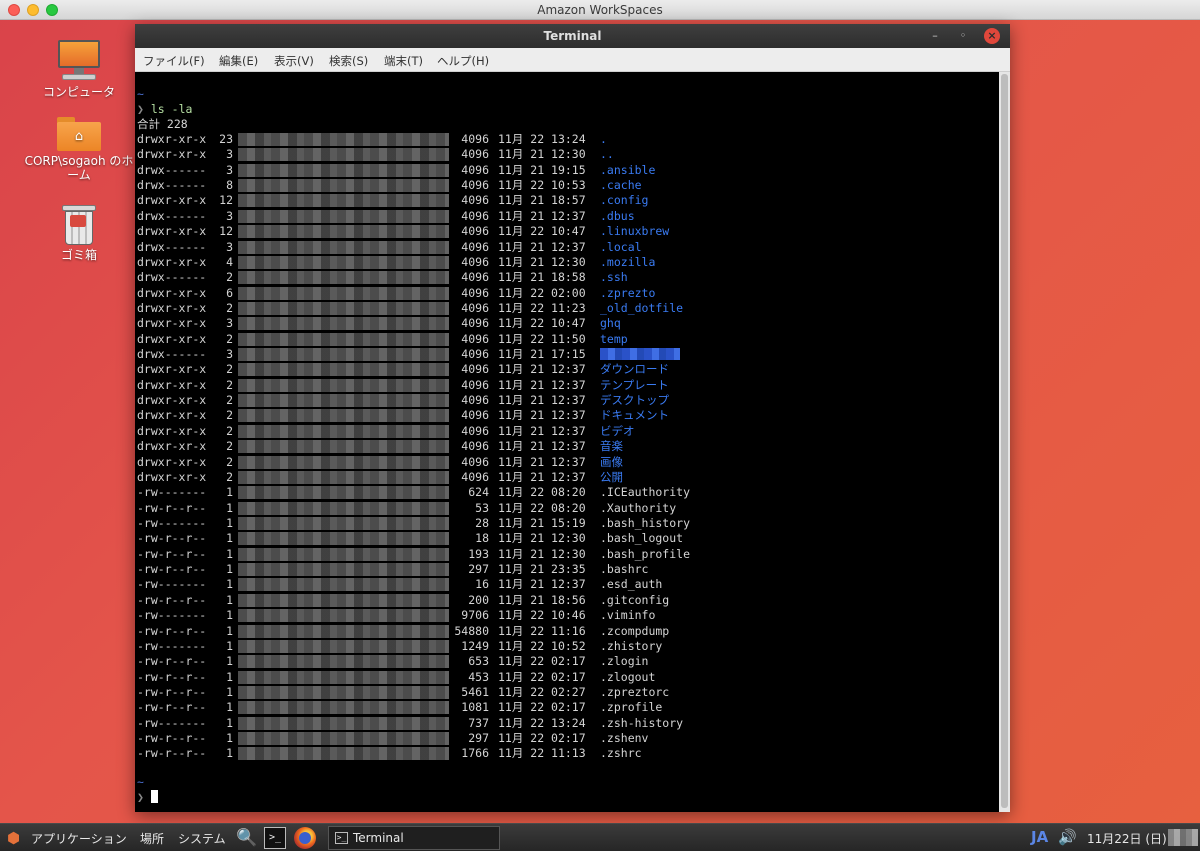  Describe the element at coordinates (635, 691) in the screenshot. I see `file-name: .zpreztorc` at that location.